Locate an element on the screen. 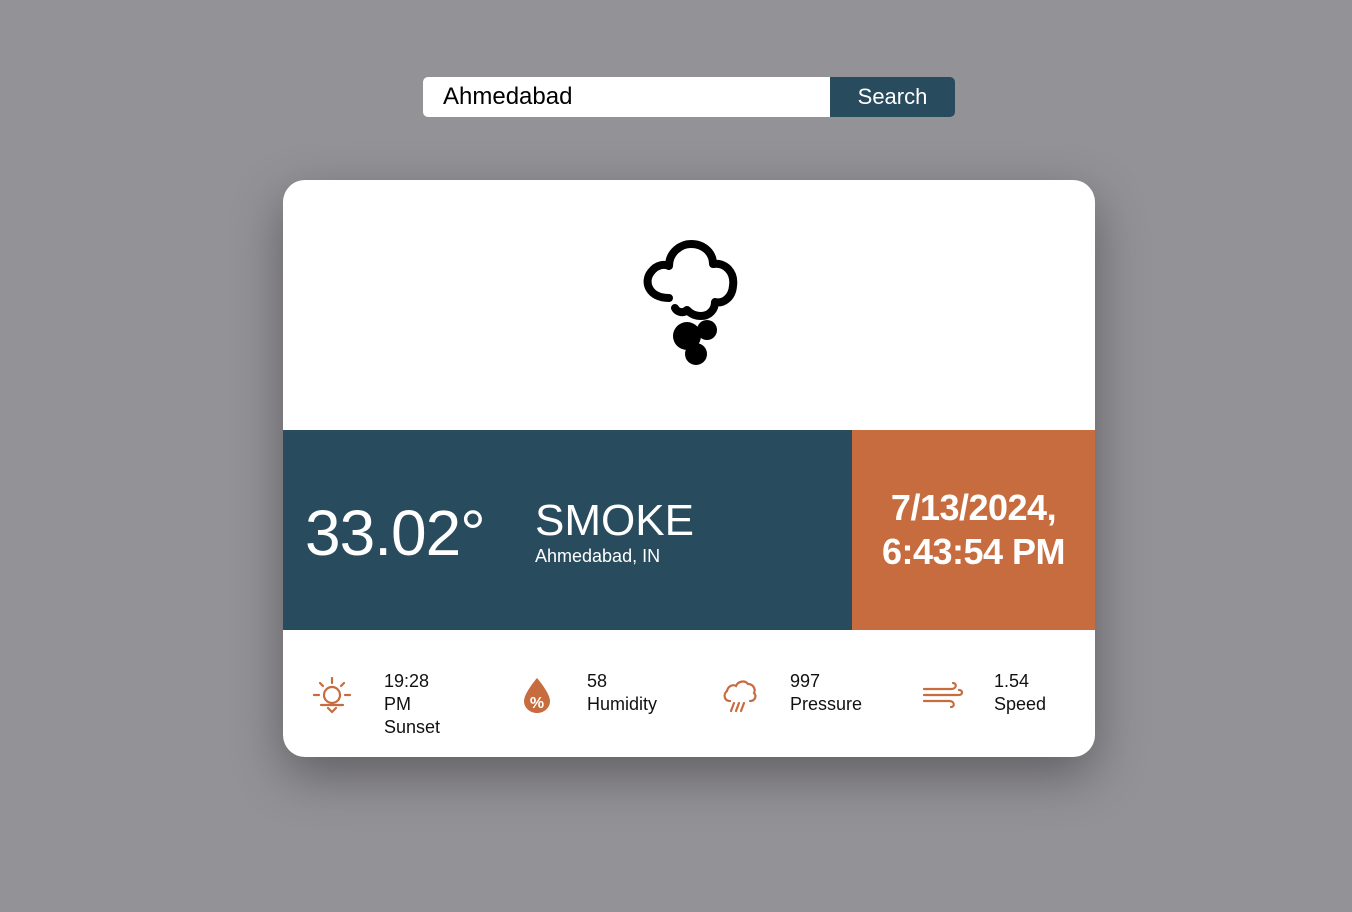 Image resolution: width=1352 pixels, height=912 pixels. stat-value: 58 is located at coordinates (597, 681).